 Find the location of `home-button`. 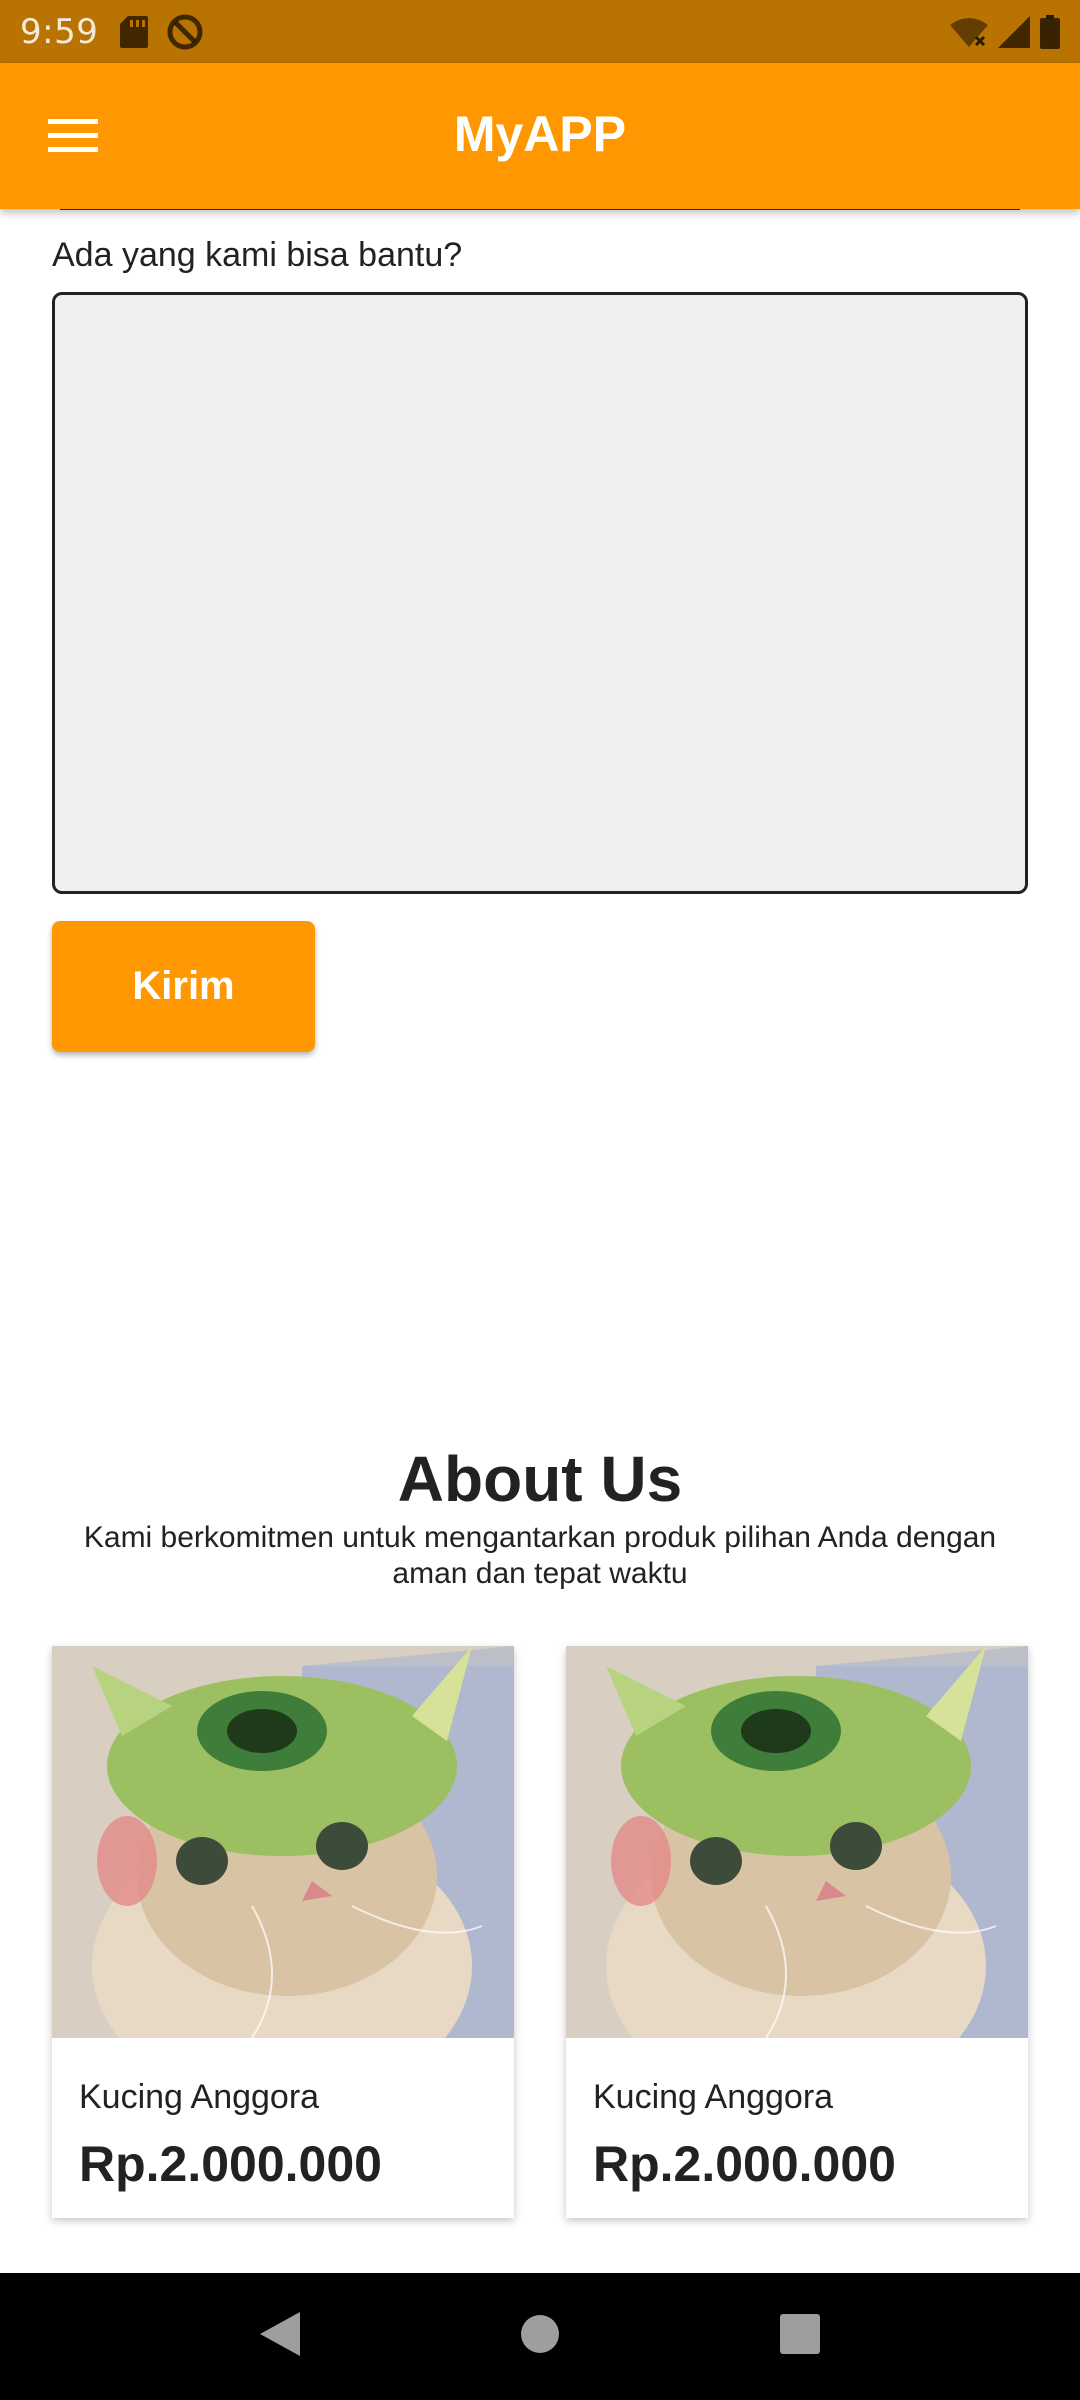

home-button is located at coordinates (540, 2337).